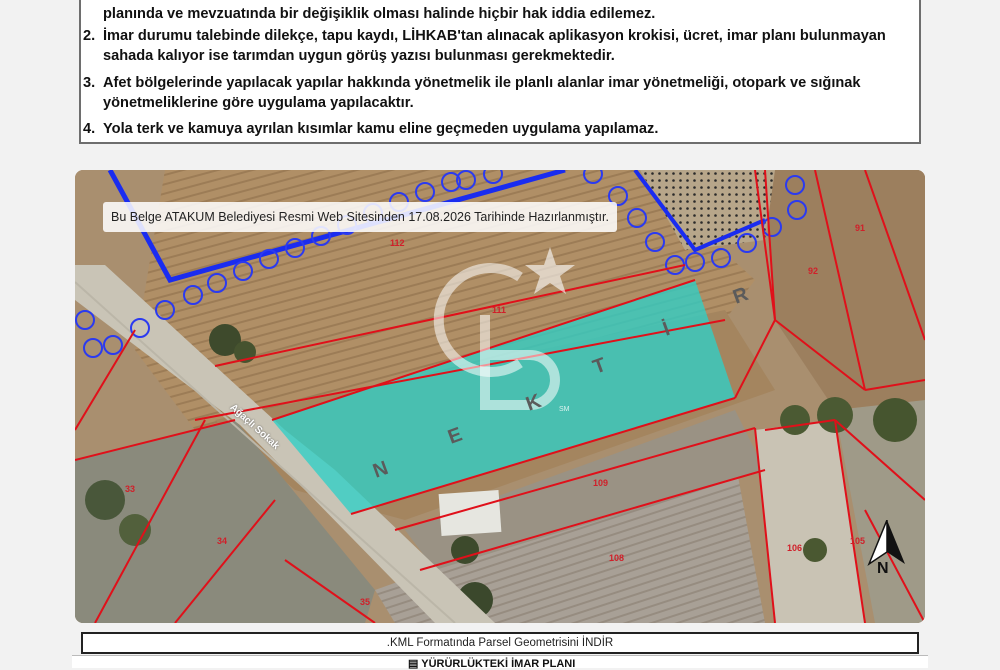 This screenshot has height=670, width=1000. I want to click on parcel-label: 106, so click(795, 548).